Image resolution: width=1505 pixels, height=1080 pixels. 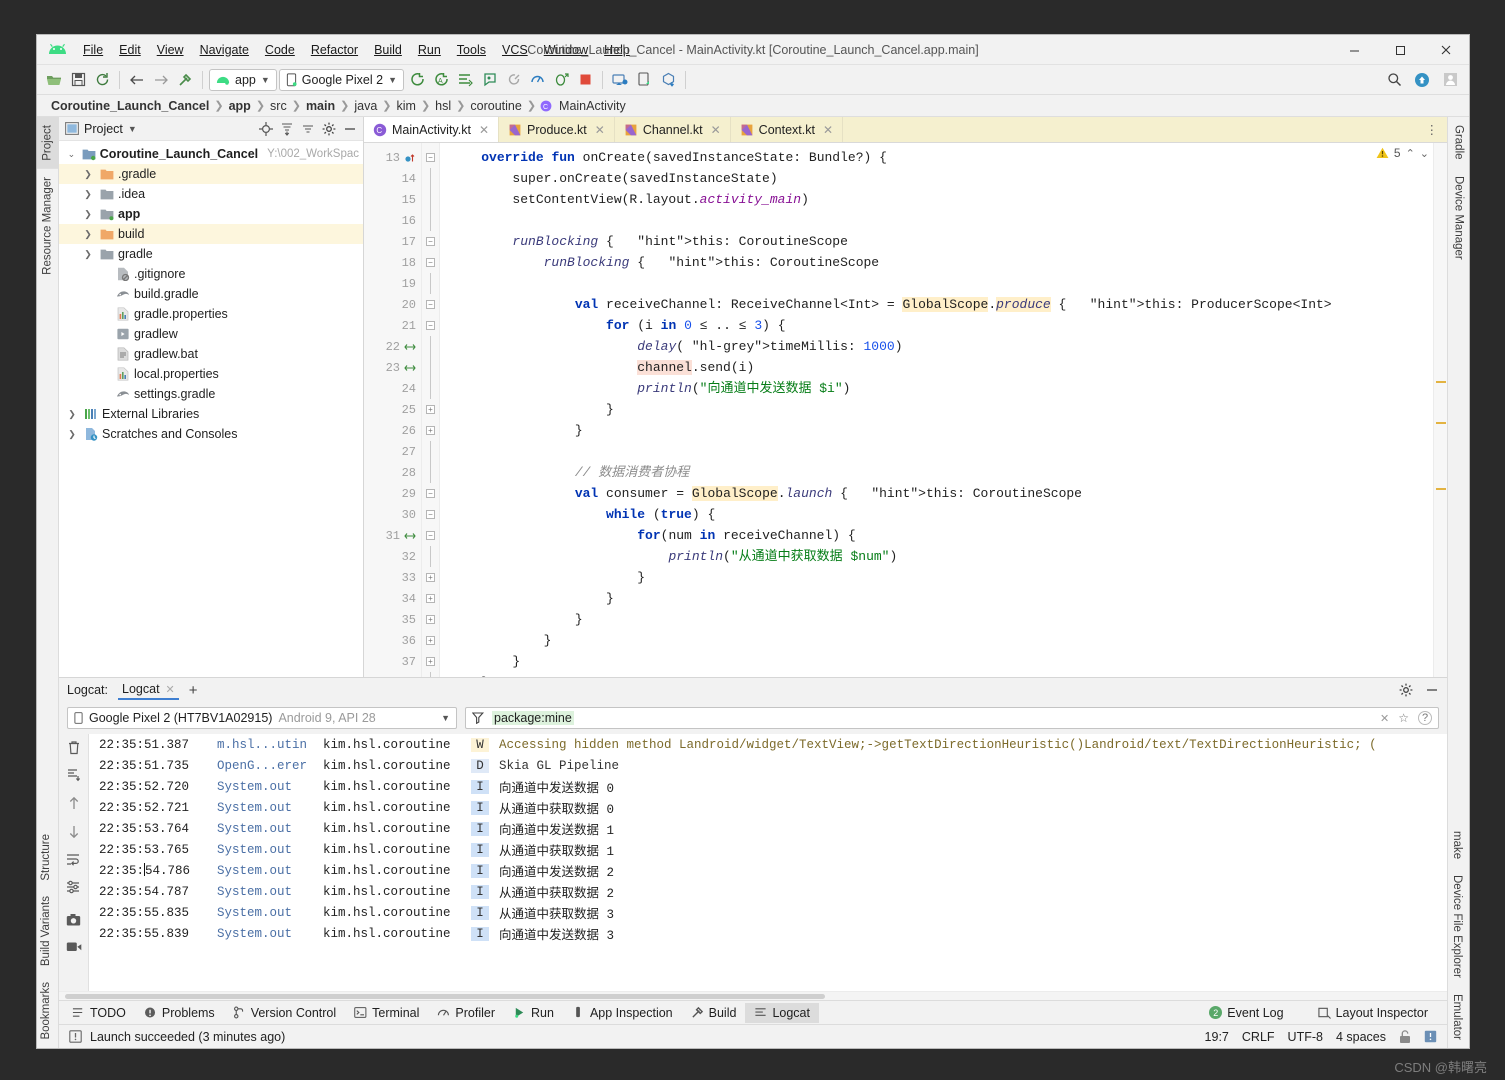 What do you see at coordinates (1457, 1017) in the screenshot?
I see `strip-tab-emulator: Emulator` at bounding box center [1457, 1017].